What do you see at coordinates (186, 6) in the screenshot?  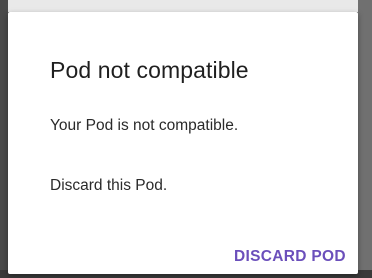 I see `background-app-strip-top` at bounding box center [186, 6].